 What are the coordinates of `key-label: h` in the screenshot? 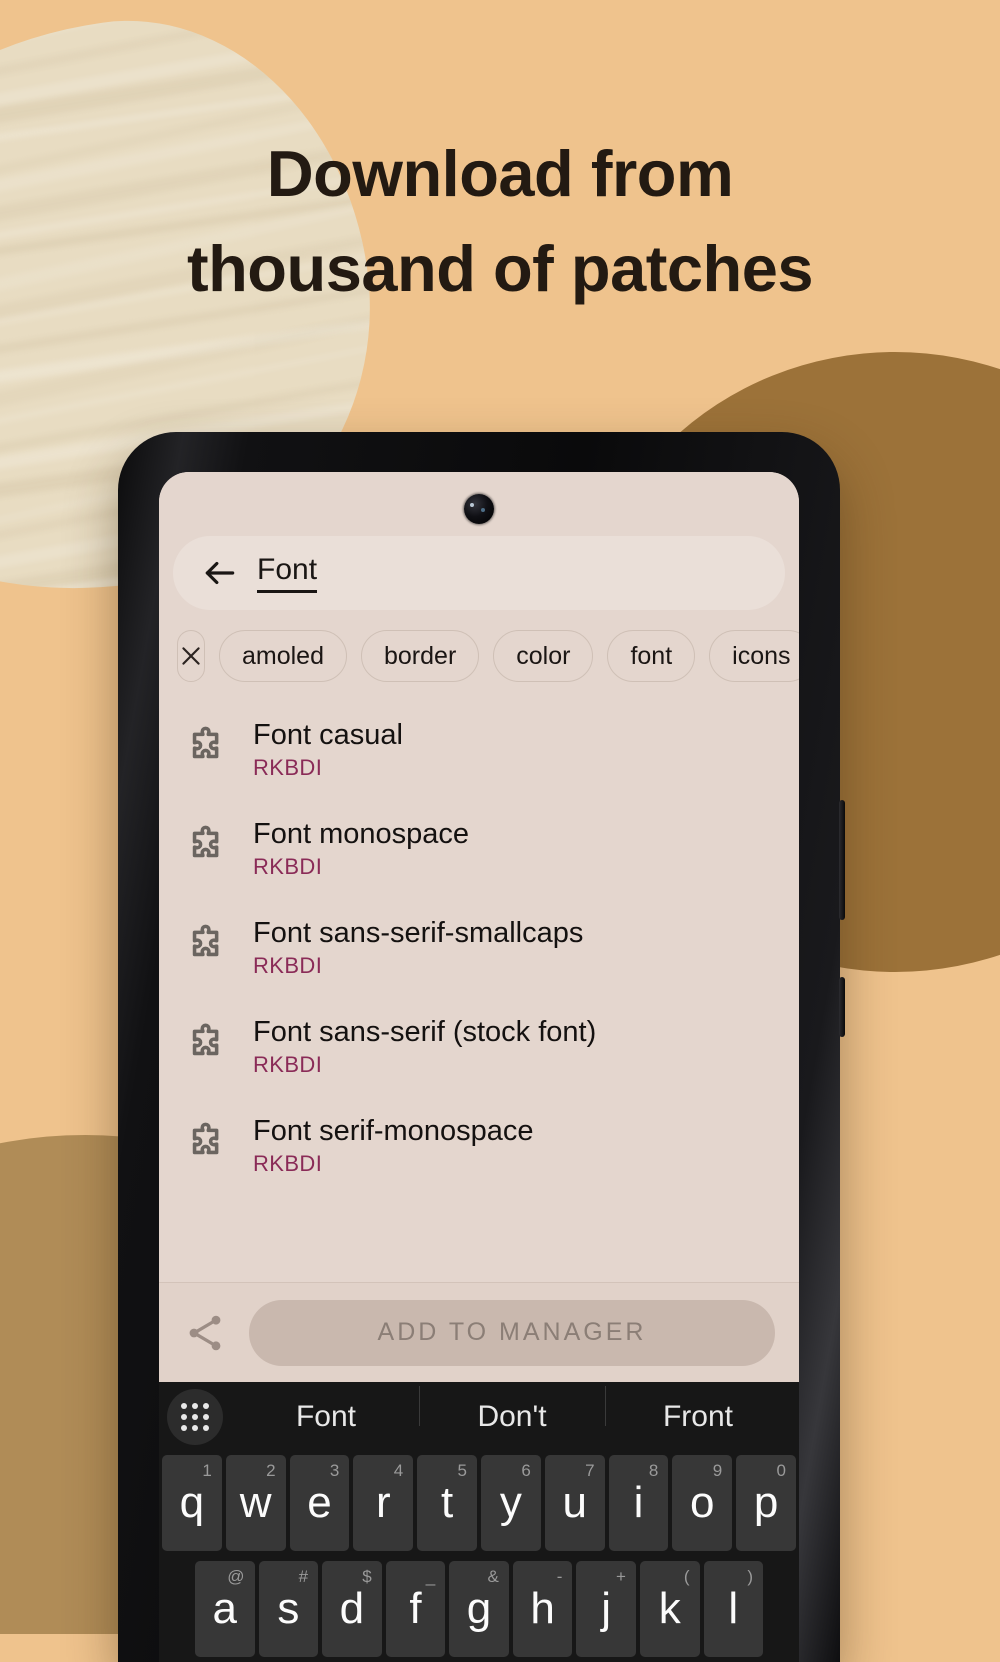 It's located at (542, 1608).